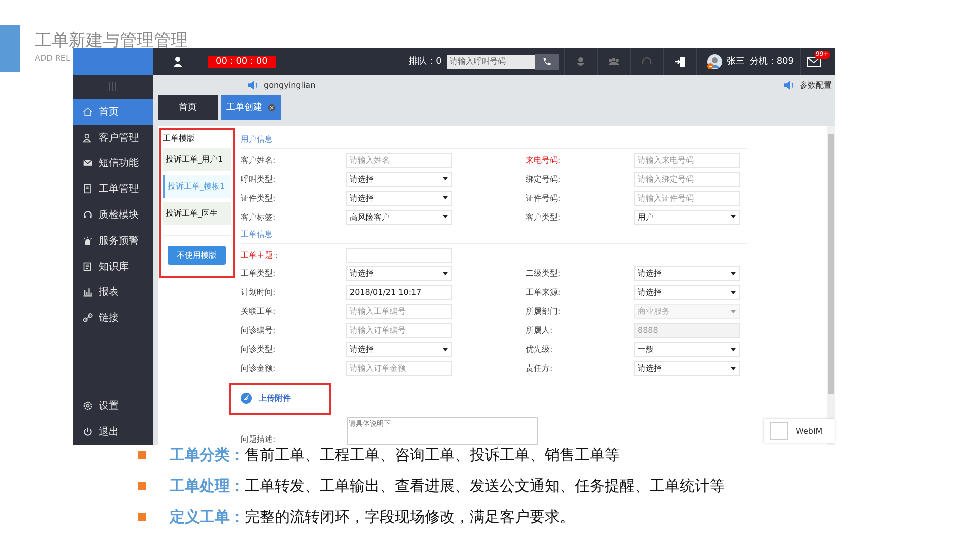 The image size is (955, 537). Describe the element at coordinates (399, 217) in the screenshot. I see `dropdown: 高风险客户` at that location.